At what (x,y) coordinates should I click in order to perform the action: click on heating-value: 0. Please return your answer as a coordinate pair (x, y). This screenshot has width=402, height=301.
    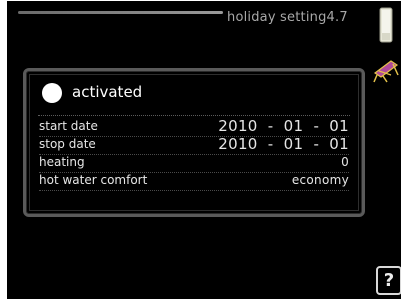
    Looking at the image, I should click on (345, 162).